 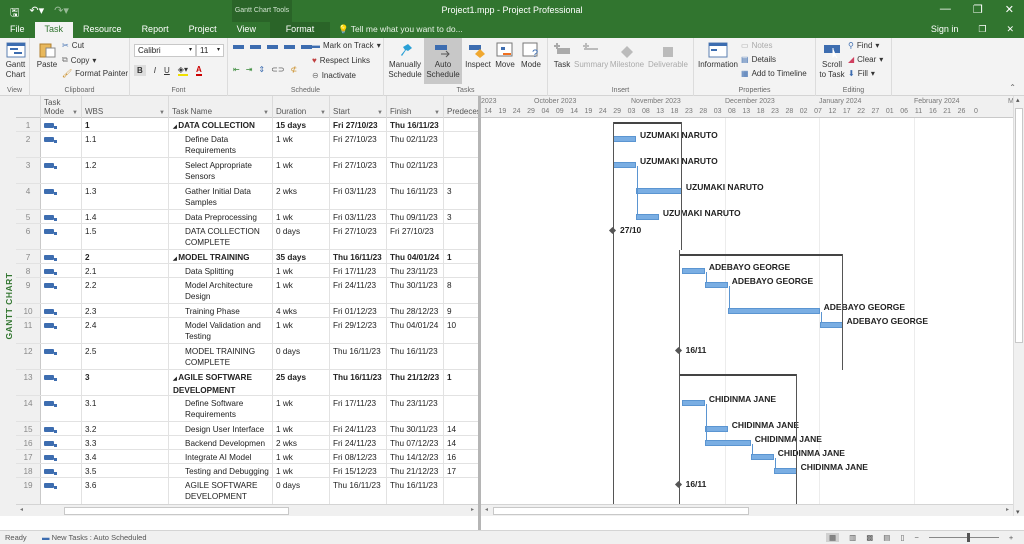 What do you see at coordinates (176, 511) in the screenshot?
I see `table-scroll-thumb` at bounding box center [176, 511].